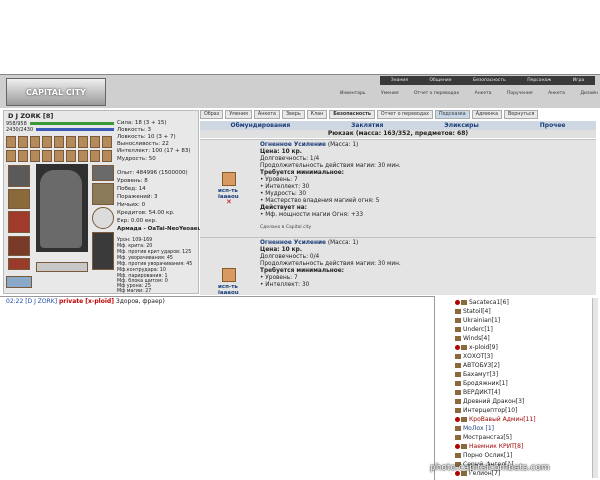  What do you see at coordinates (103, 194) in the screenshot?
I see `cloak-slot` at bounding box center [103, 194].